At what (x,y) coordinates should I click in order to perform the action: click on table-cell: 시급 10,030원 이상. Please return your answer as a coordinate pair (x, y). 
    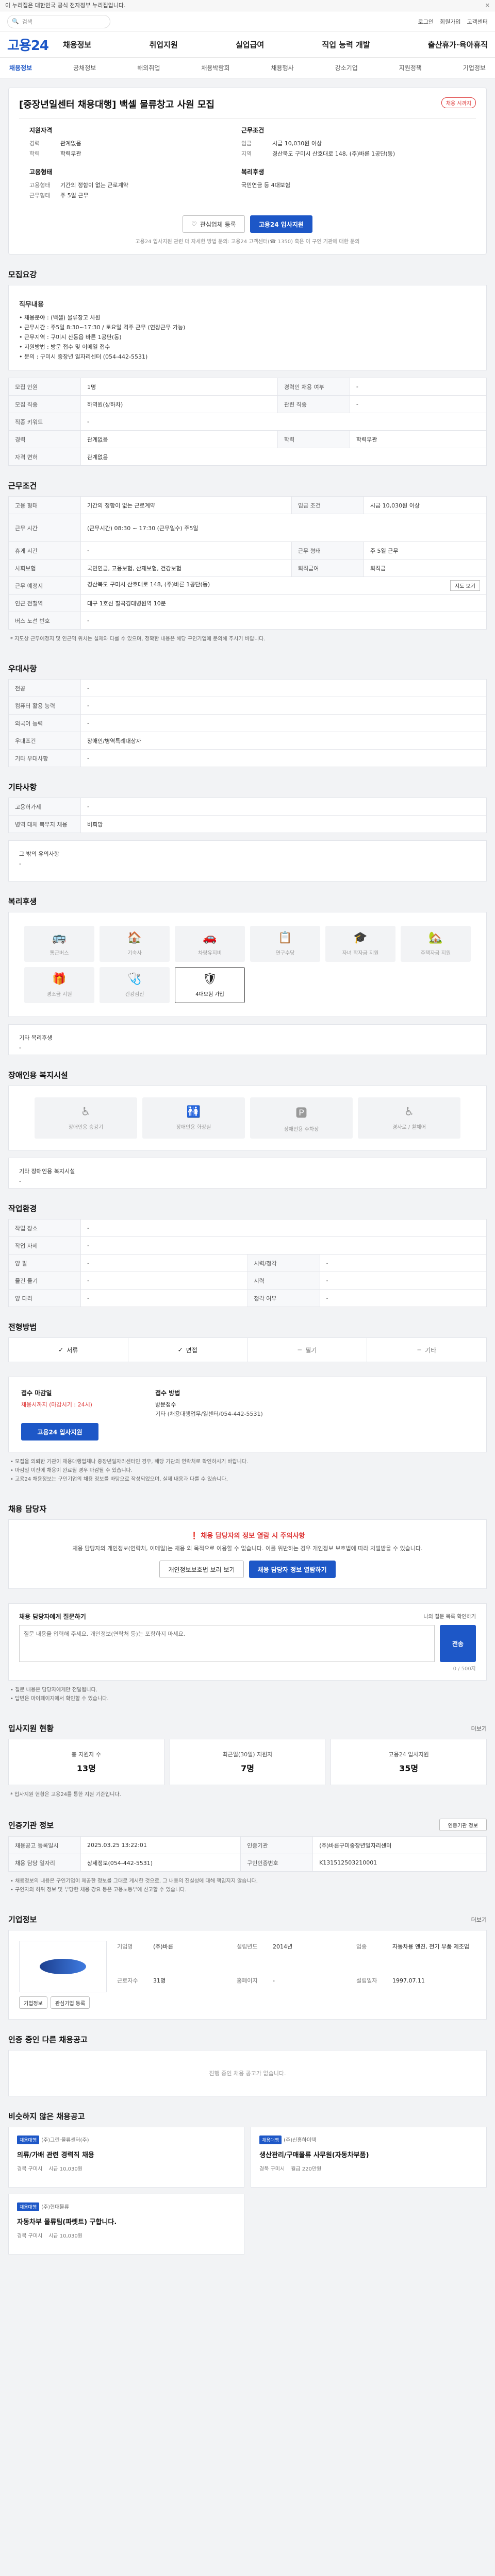
    Looking at the image, I should click on (425, 505).